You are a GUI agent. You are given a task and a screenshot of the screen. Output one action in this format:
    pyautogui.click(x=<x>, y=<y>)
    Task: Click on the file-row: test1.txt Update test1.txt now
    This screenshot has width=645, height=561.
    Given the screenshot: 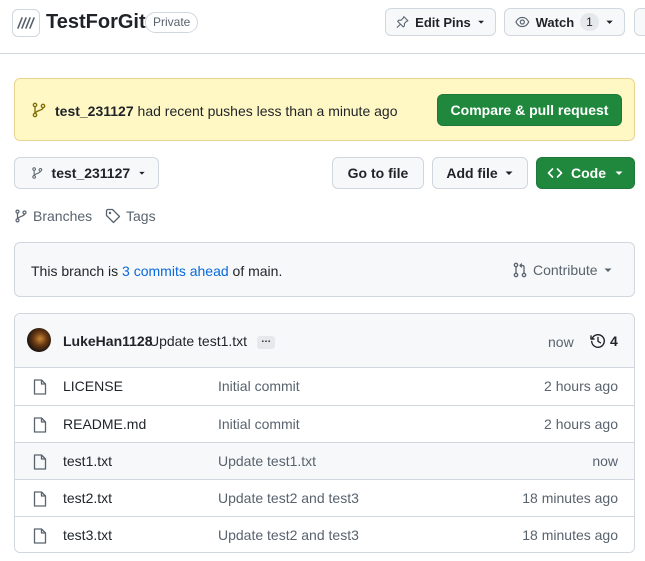 What is the action you would take?
    pyautogui.click(x=324, y=460)
    